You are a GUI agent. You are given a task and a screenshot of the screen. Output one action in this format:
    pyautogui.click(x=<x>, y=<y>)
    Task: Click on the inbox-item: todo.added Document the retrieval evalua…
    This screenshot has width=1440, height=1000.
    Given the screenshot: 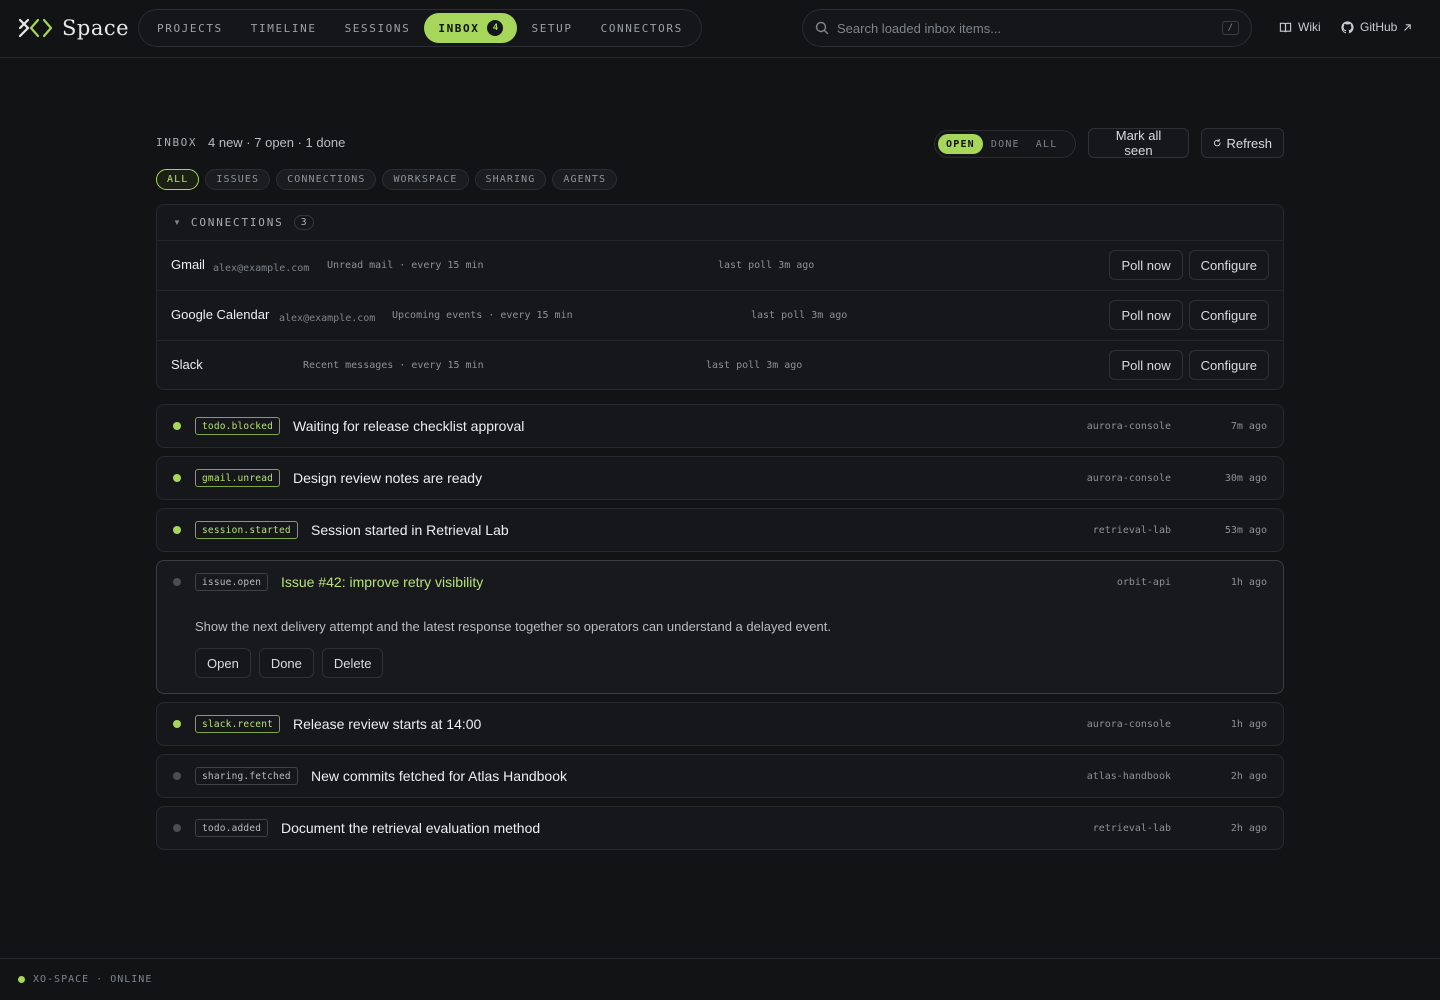 What is the action you would take?
    pyautogui.click(x=720, y=828)
    